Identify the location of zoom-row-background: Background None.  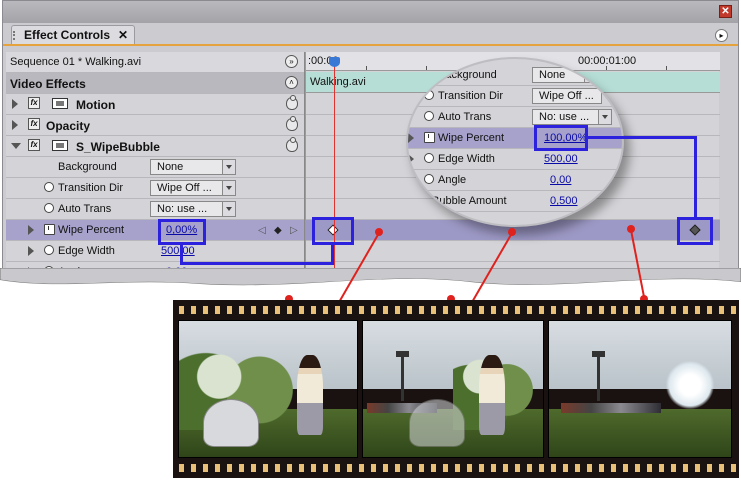
(515, 75).